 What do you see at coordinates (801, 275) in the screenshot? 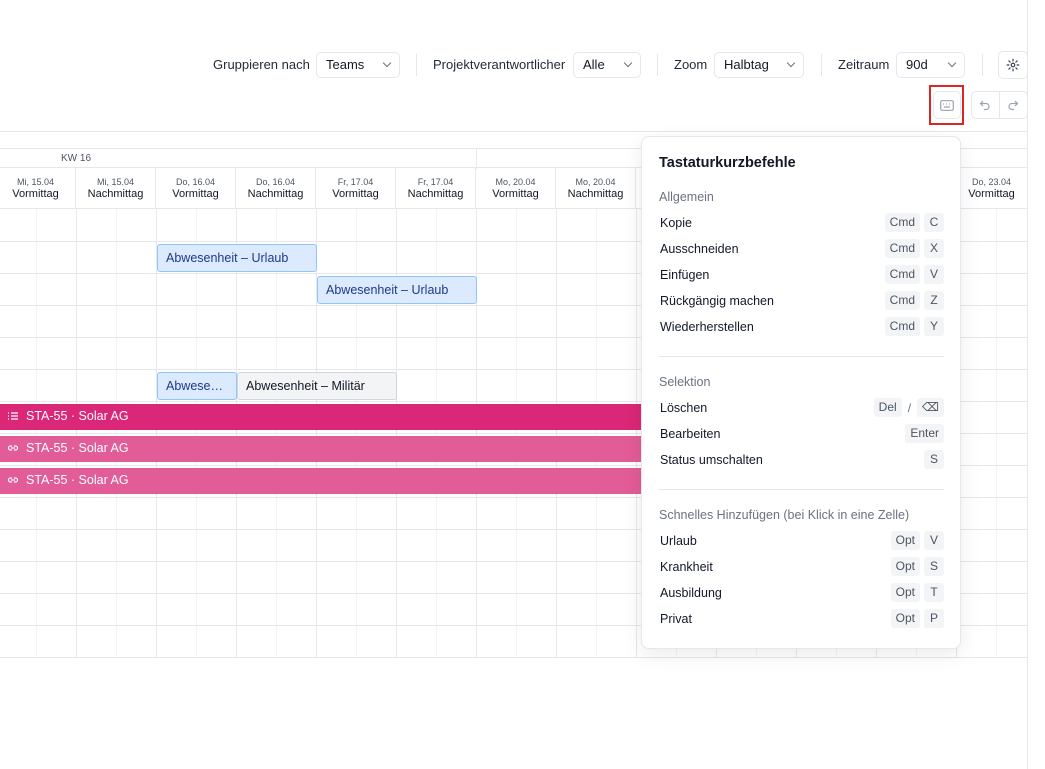
I see `shortcut-row: Einfügen Cmd V` at bounding box center [801, 275].